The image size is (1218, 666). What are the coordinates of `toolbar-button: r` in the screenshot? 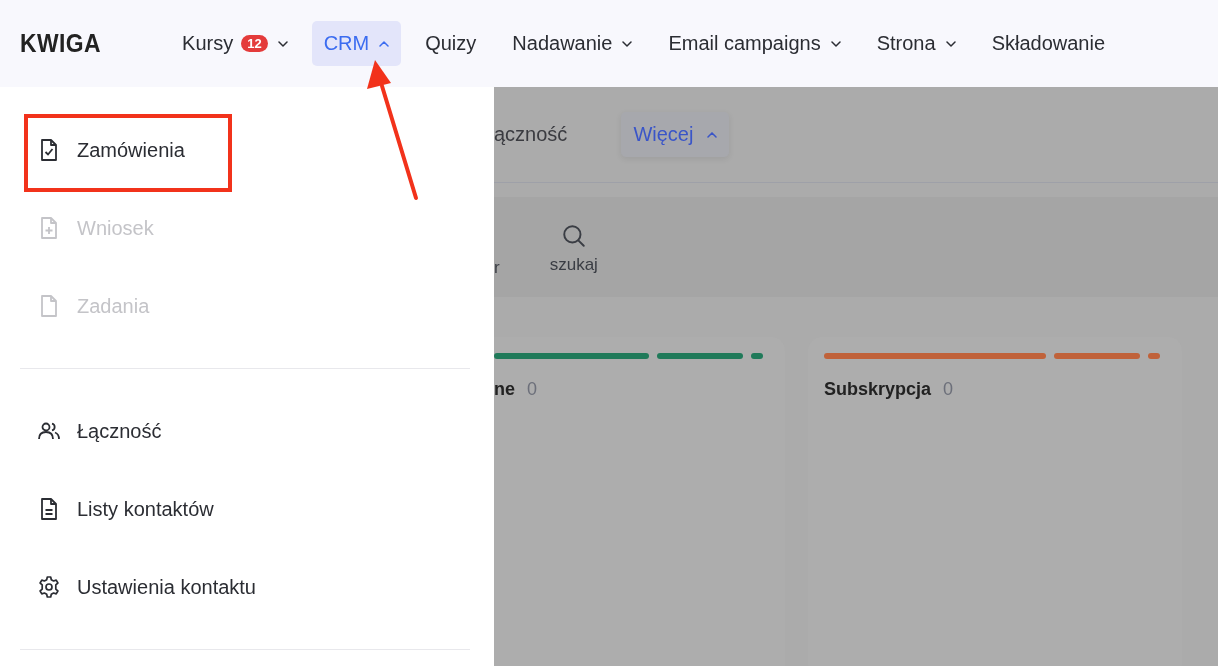 It's located at (497, 247).